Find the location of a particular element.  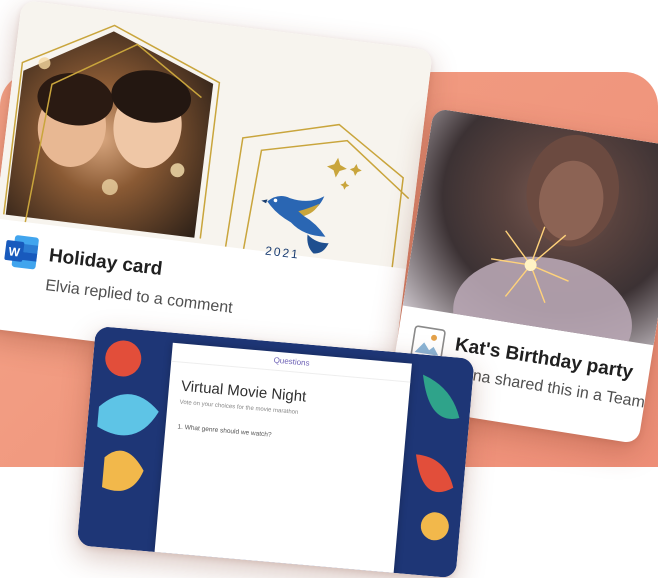

holiday-card-year: 2021 is located at coordinates (282, 252).